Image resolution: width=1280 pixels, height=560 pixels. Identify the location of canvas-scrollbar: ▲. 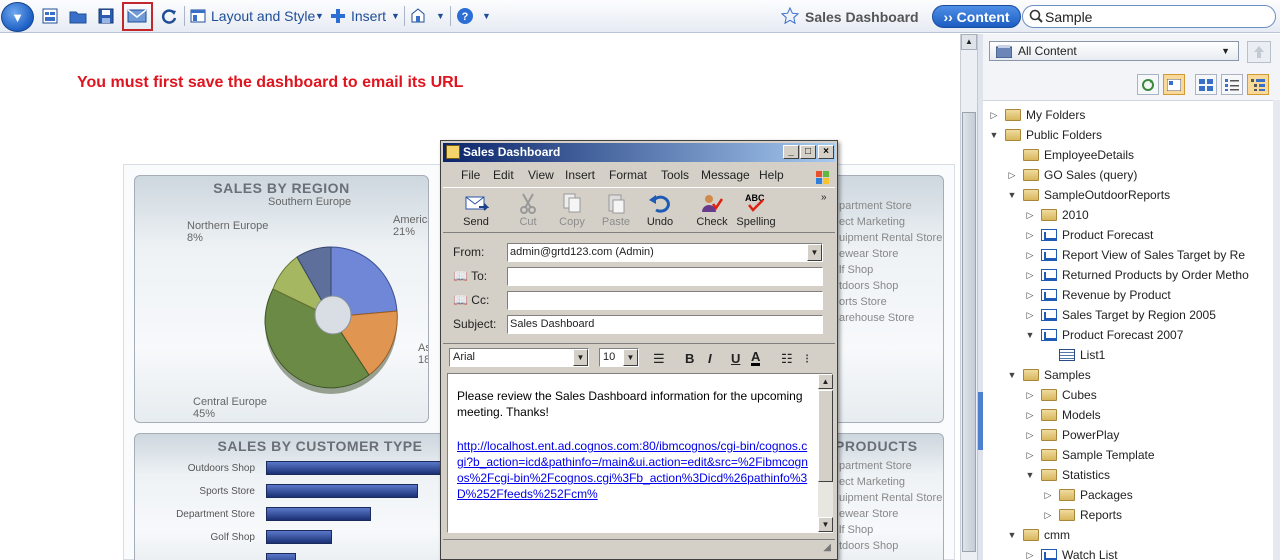
(968, 297).